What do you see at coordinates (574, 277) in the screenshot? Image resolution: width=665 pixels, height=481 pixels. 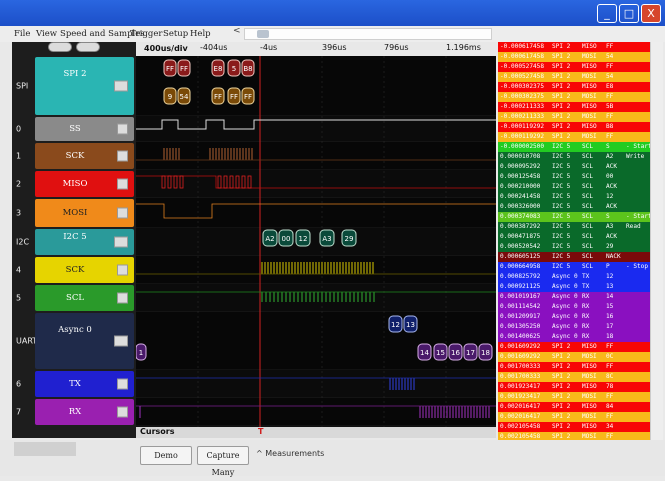 I see `log-row: 0.000825792 Async 0 TX 12` at bounding box center [574, 277].